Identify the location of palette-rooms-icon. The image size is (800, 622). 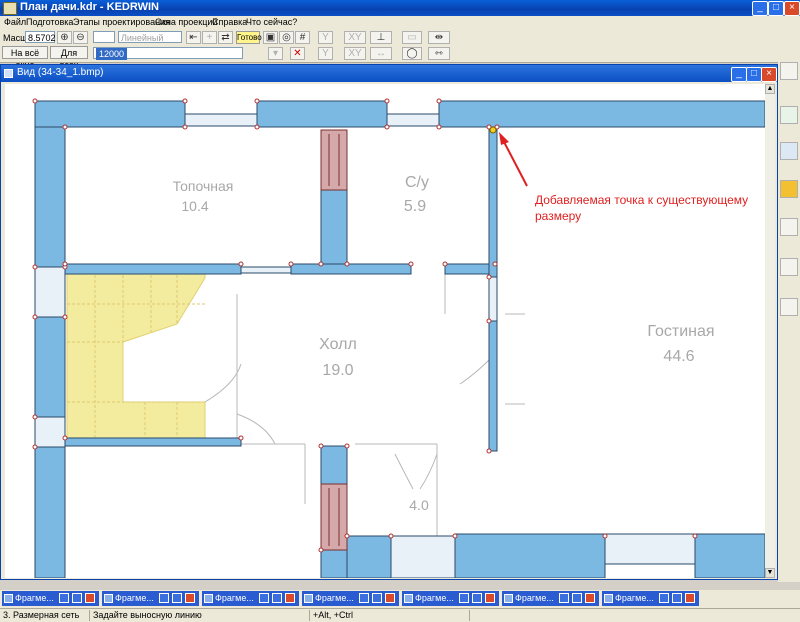
(789, 115).